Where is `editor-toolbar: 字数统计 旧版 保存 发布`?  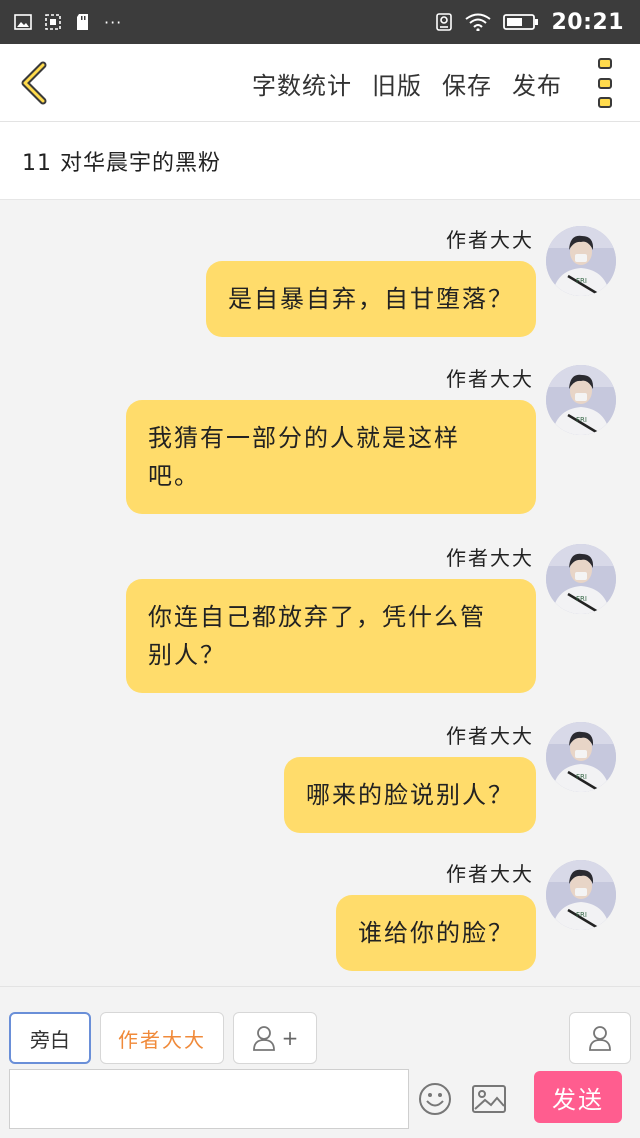 editor-toolbar: 字数统计 旧版 保存 发布 is located at coordinates (320, 83).